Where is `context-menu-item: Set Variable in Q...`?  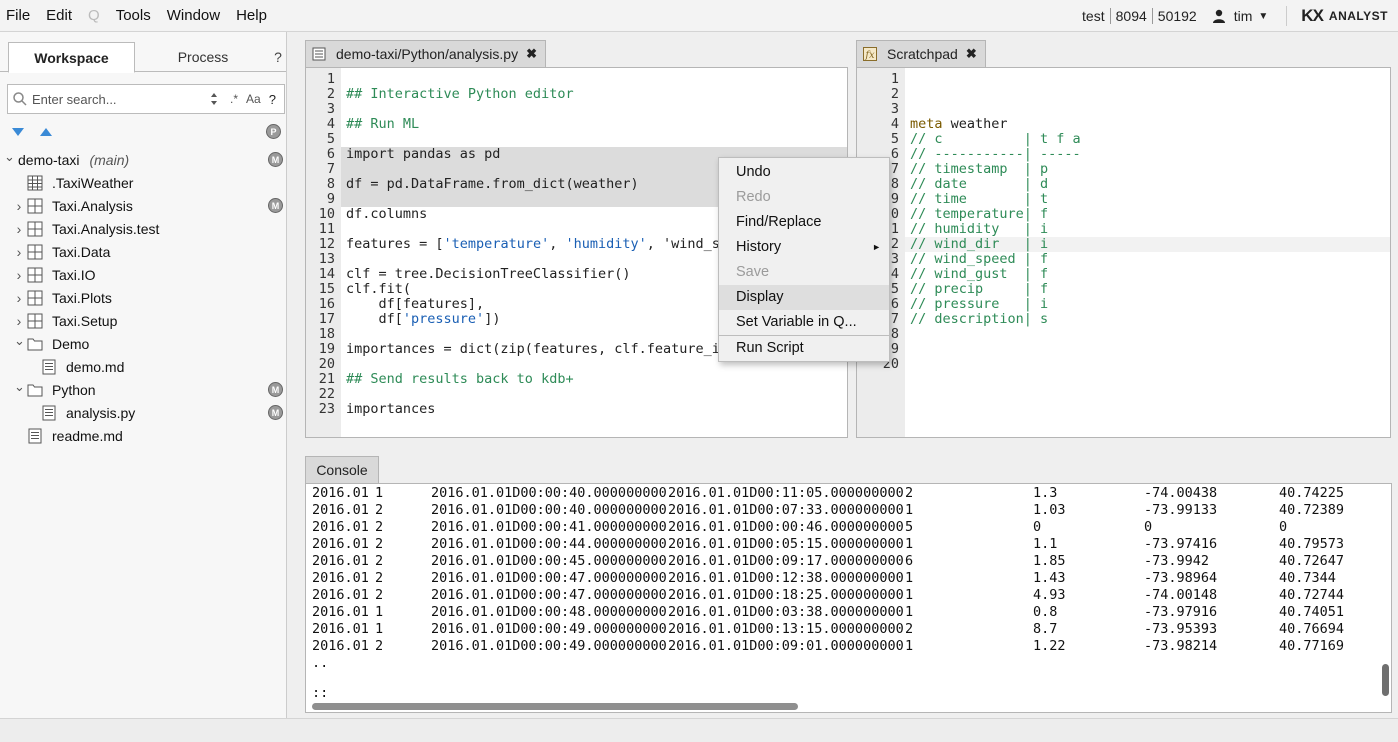 context-menu-item: Set Variable in Q... is located at coordinates (804, 322).